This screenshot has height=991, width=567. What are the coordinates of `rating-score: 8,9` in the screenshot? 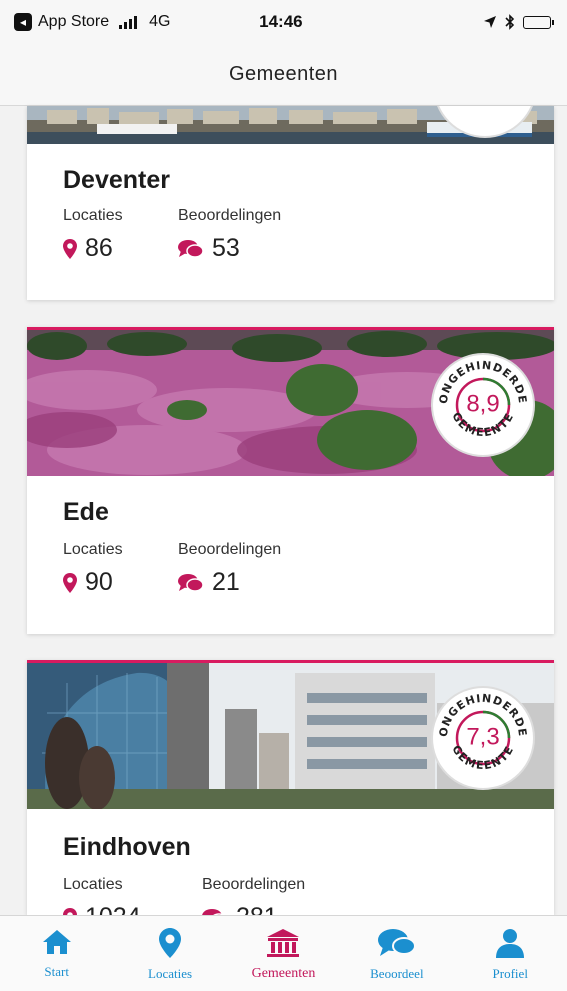 It's located at (483, 404).